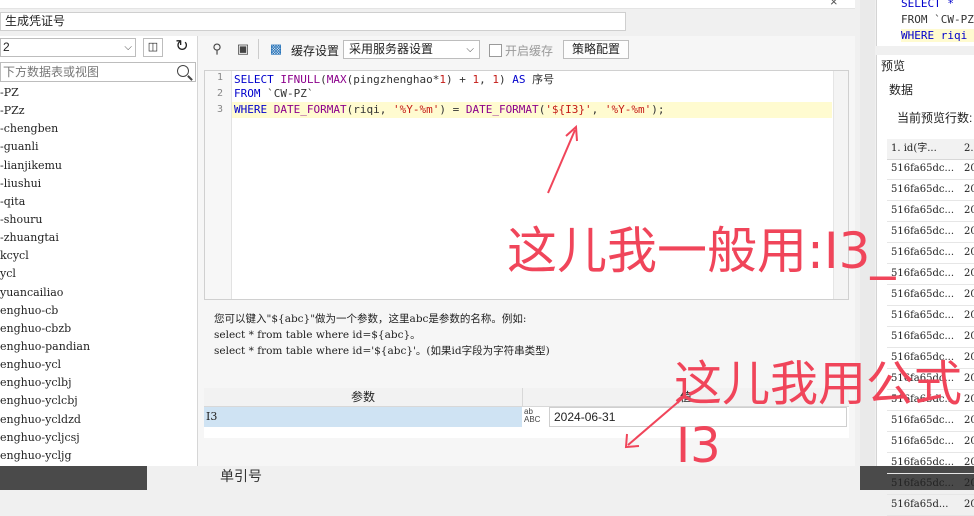 This screenshot has width=974, height=516. Describe the element at coordinates (969, 504) in the screenshot. I see `table-cell: 20` at that location.